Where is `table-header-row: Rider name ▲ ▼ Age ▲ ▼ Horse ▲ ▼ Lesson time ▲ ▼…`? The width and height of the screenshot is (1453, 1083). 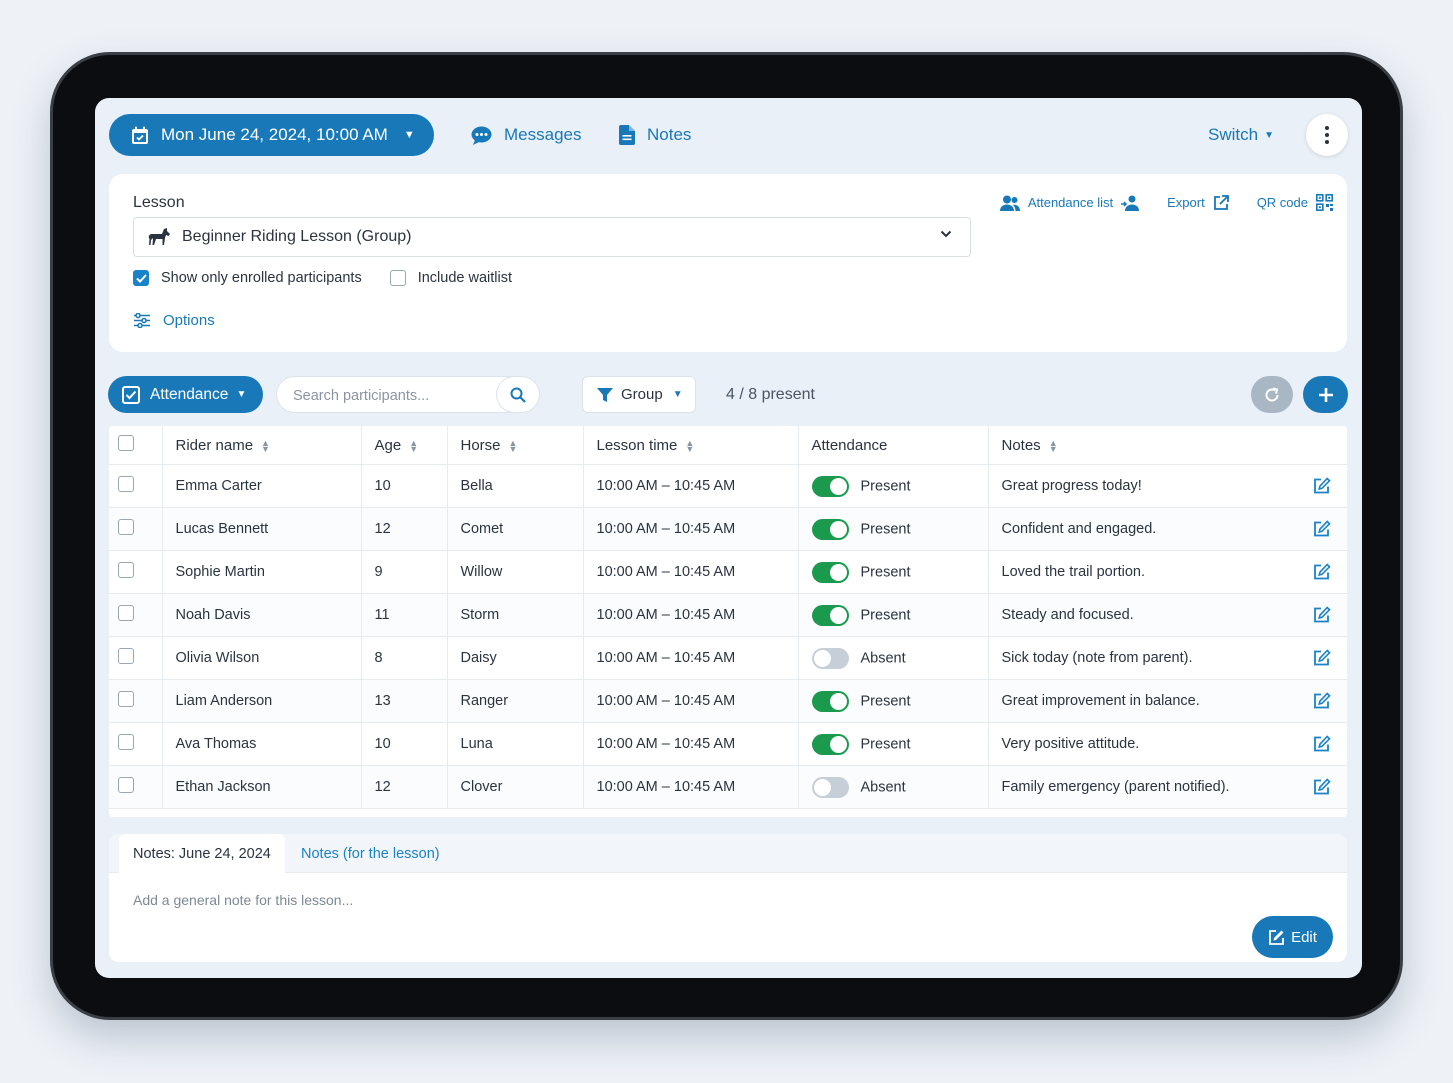
table-header-row: Rider name ▲ ▼ Age ▲ ▼ Horse ▲ ▼ Lesson time ▲ ▼… is located at coordinates (728, 445).